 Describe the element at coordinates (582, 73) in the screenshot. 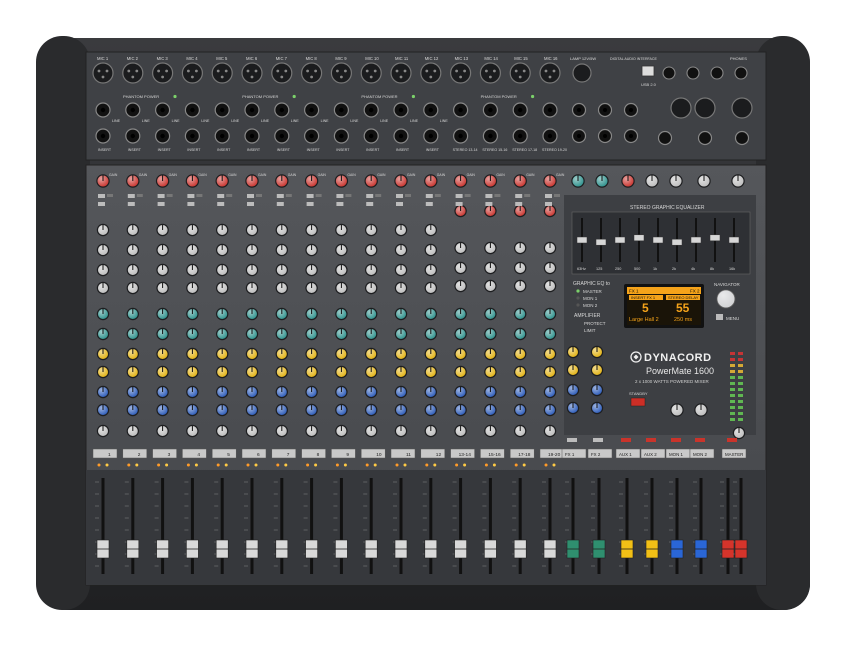

I see `lamp-socket` at that location.